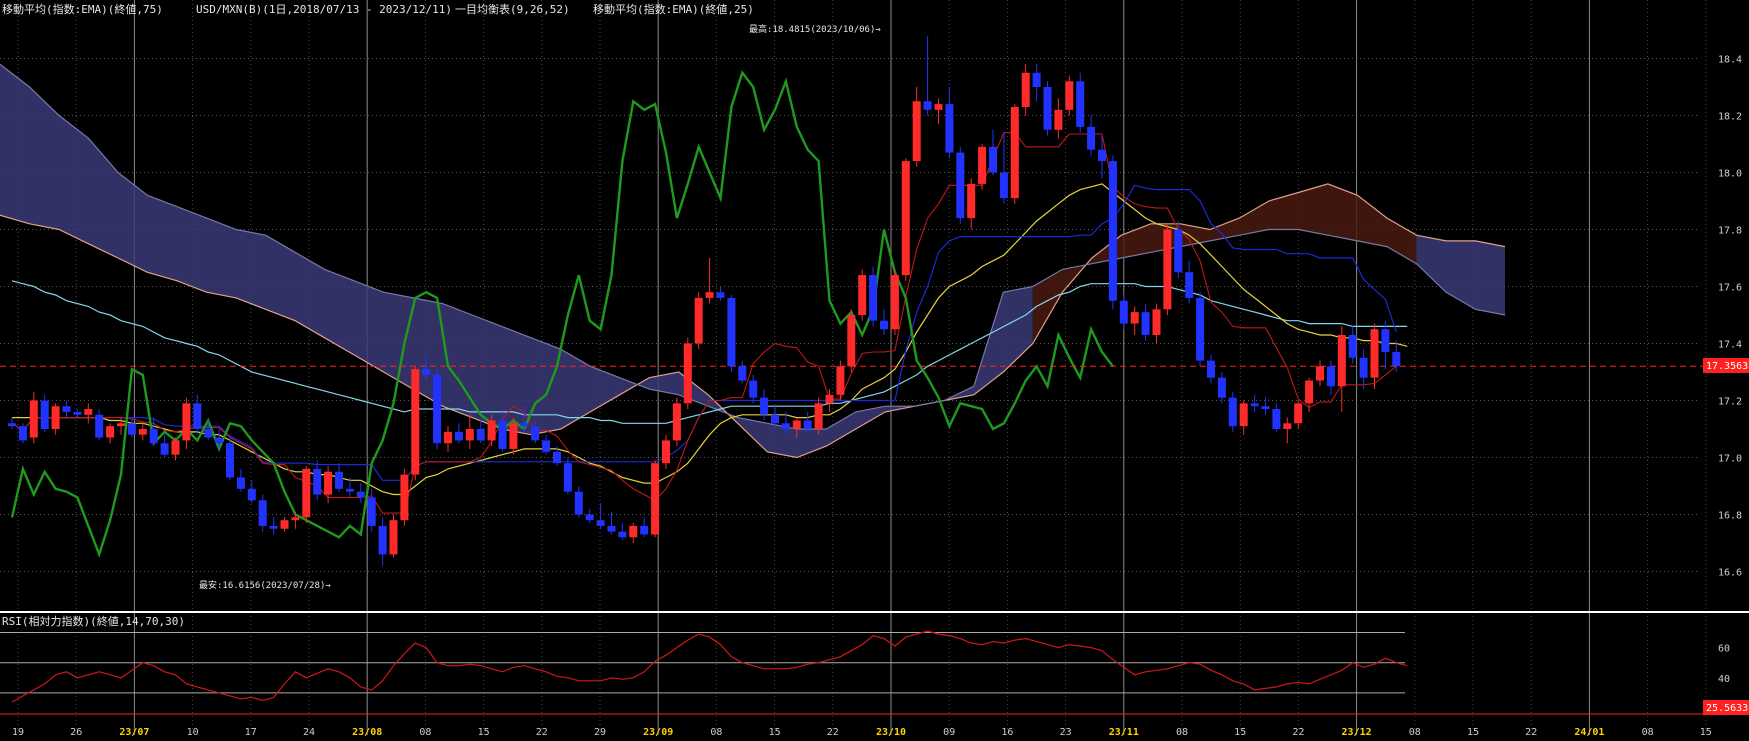 This screenshot has height=741, width=1749. I want to click on ema25-label: 移動平均(指数:EMA)(終値,25), so click(673, 9).